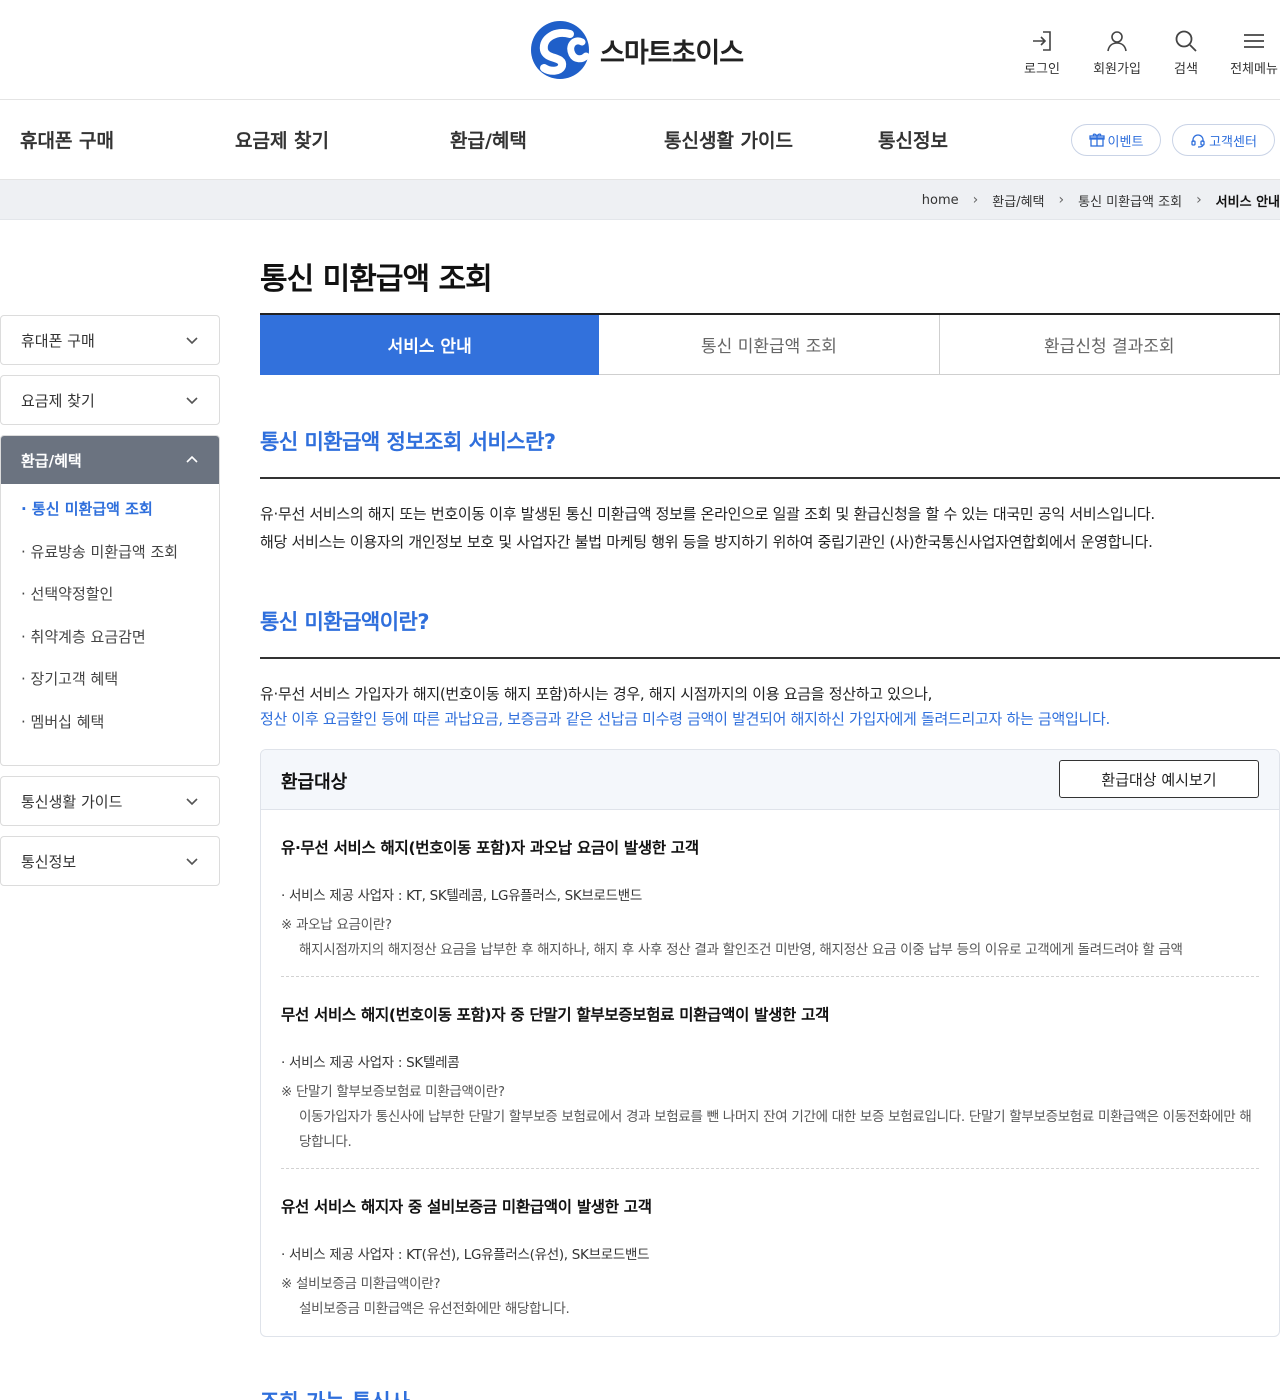 Image resolution: width=1280 pixels, height=1400 pixels. Describe the element at coordinates (110, 689) in the screenshot. I see `side-sub-item-longterm: · 장기고객 혜택` at that location.